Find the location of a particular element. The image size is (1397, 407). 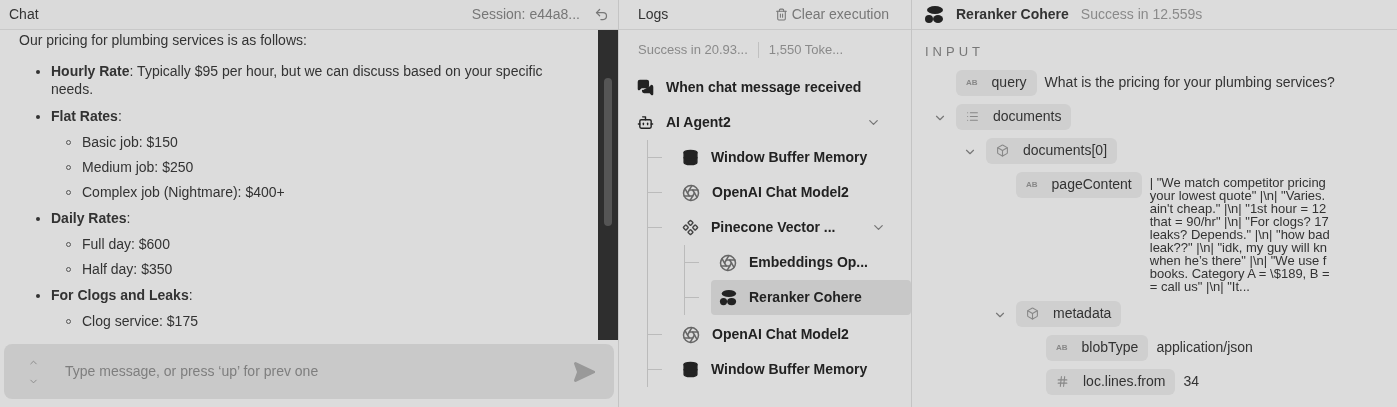

list-item: Clog service: $175 is located at coordinates (140, 321).